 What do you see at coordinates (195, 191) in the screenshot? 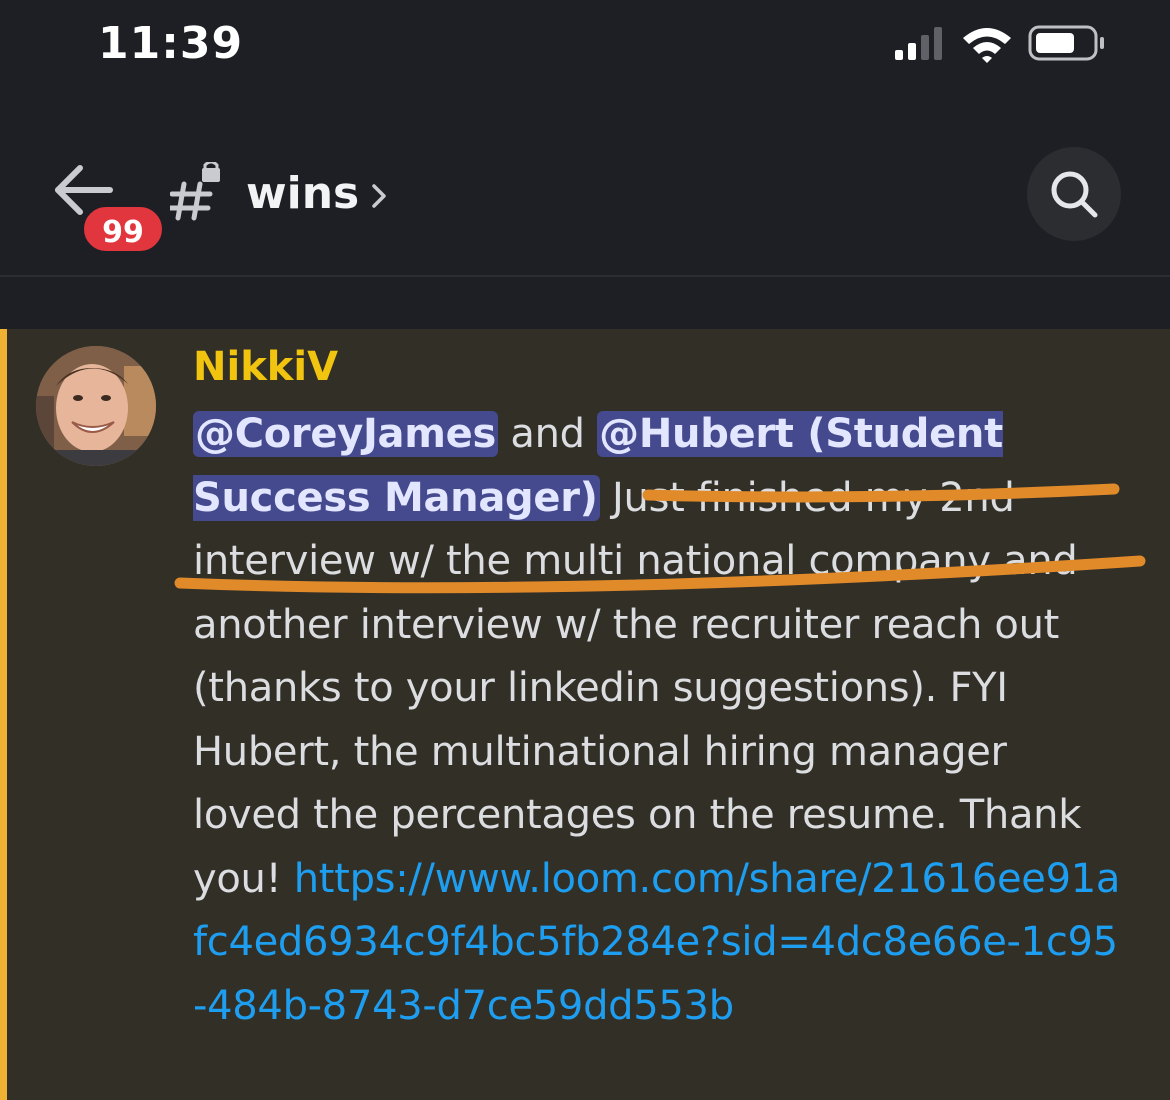
I see `hash-lock-icon` at bounding box center [195, 191].